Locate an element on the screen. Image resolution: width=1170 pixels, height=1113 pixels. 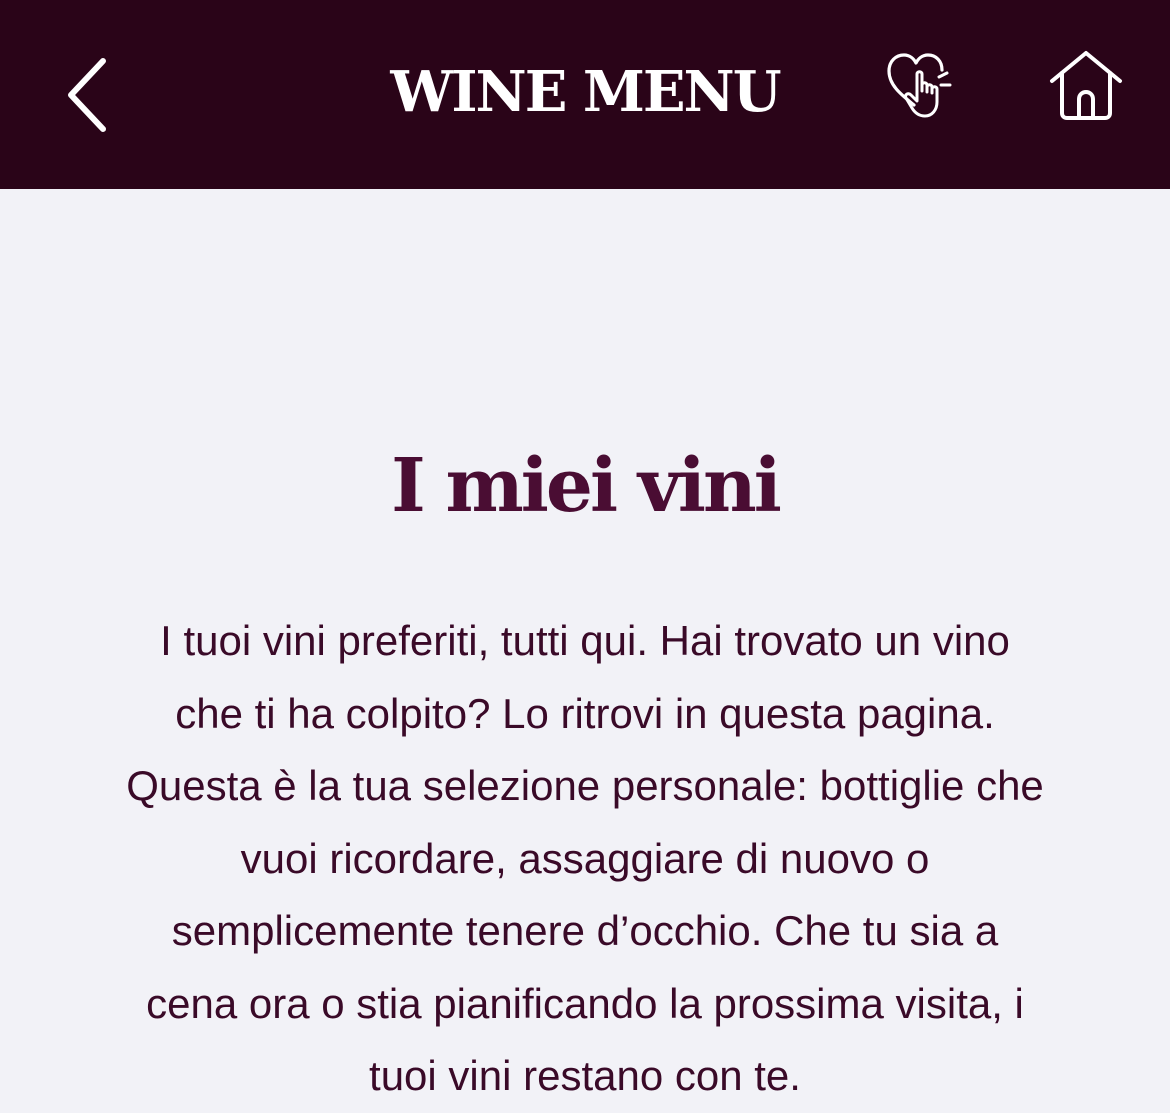
favorites-button is located at coordinates (919, 85).